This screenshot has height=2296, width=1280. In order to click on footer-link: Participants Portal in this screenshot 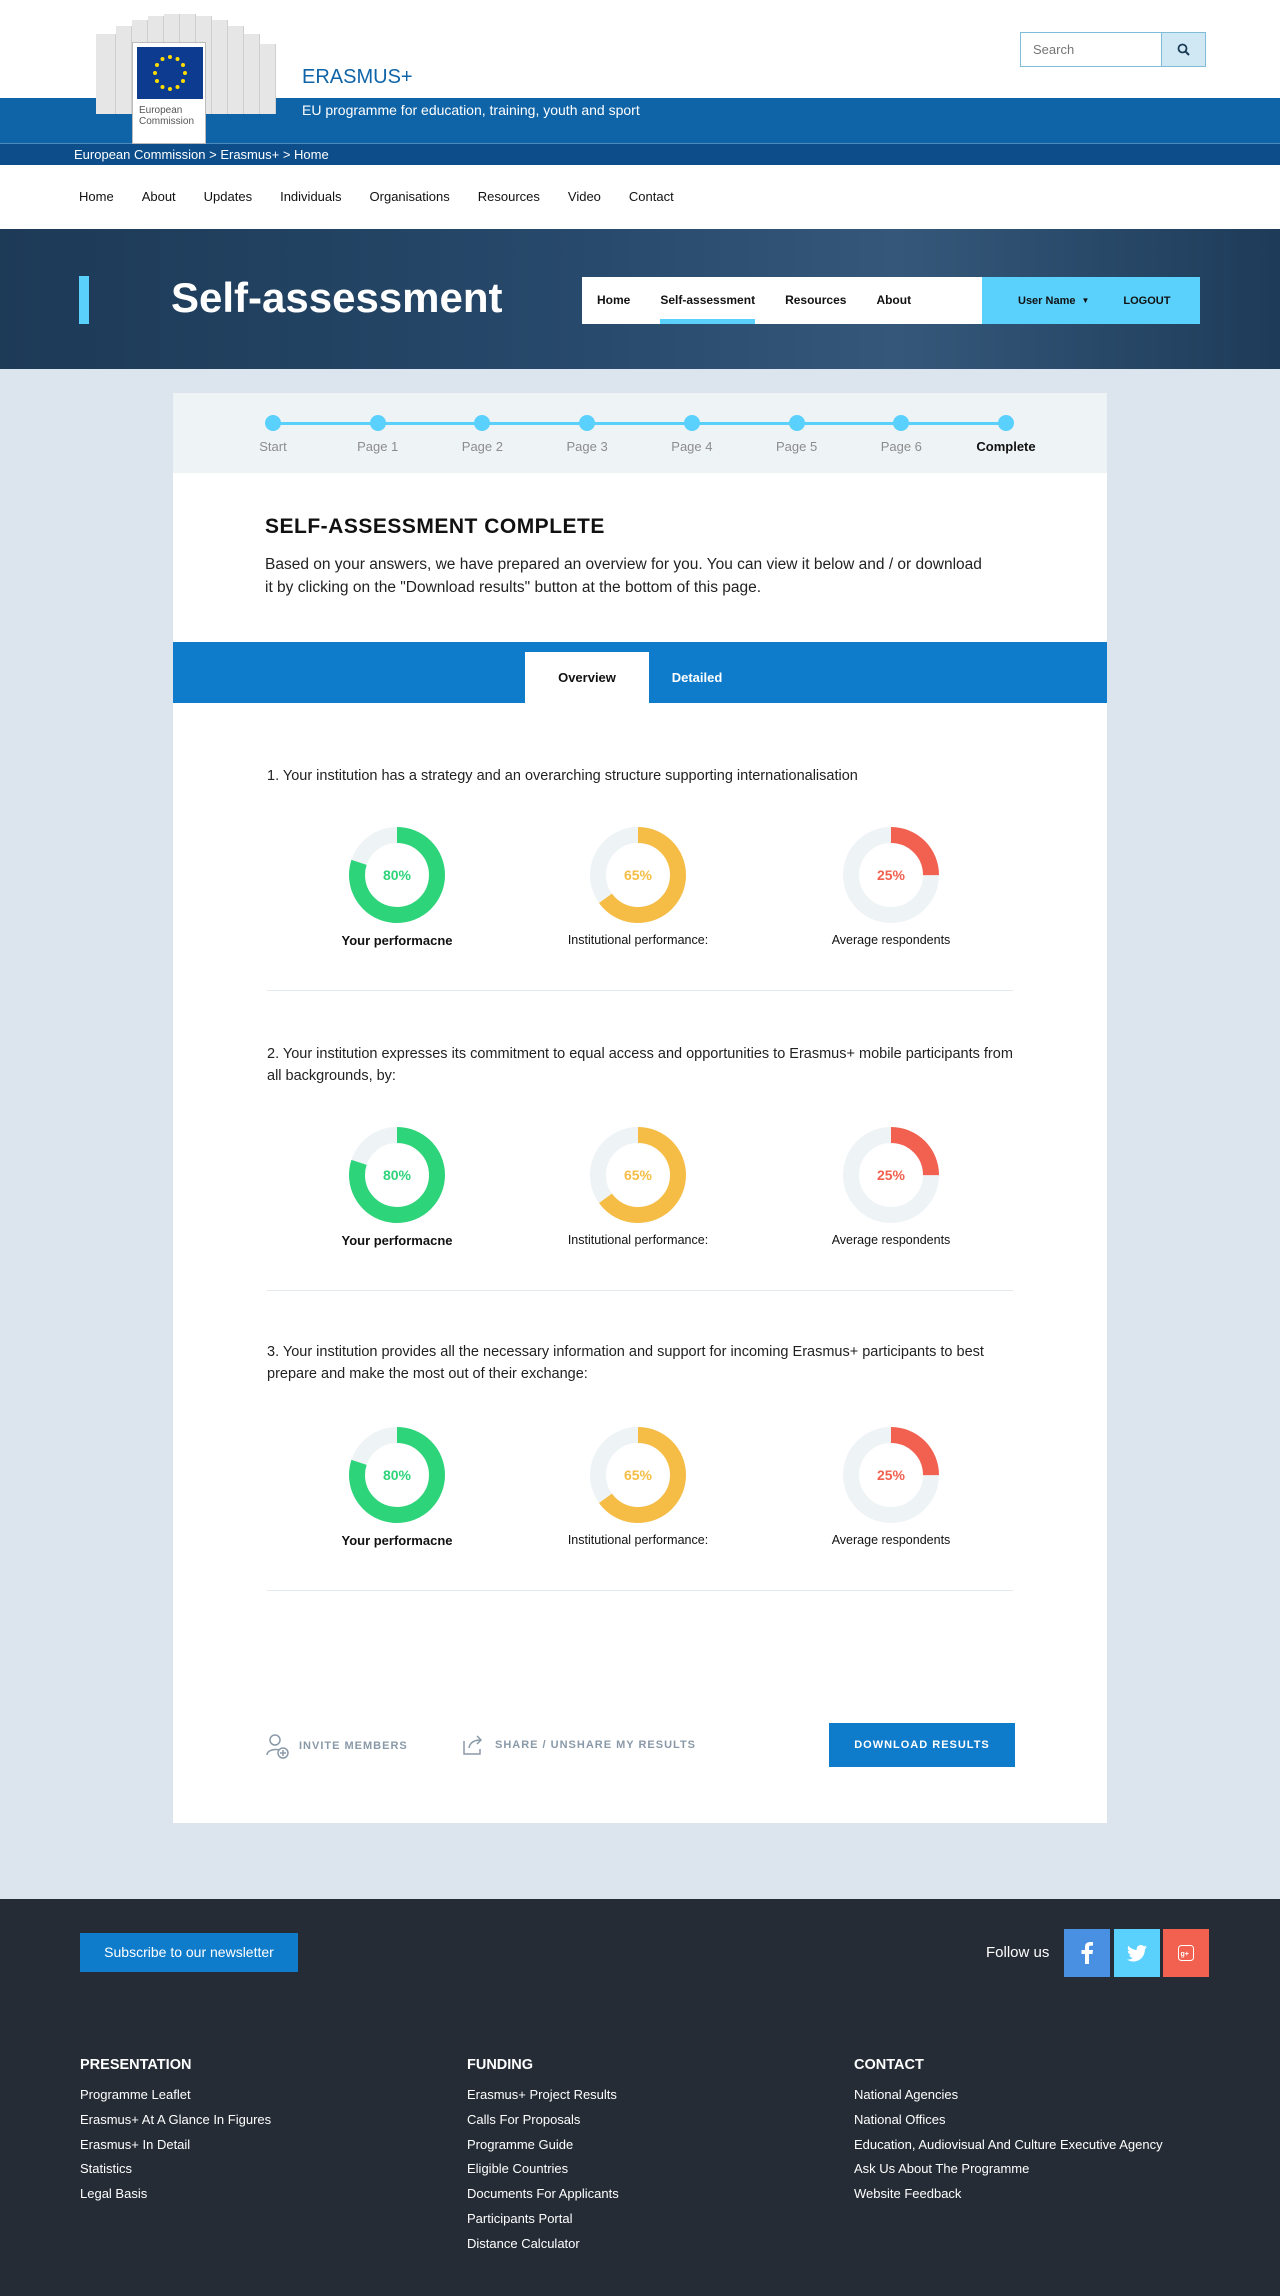, I will do `click(647, 2219)`.